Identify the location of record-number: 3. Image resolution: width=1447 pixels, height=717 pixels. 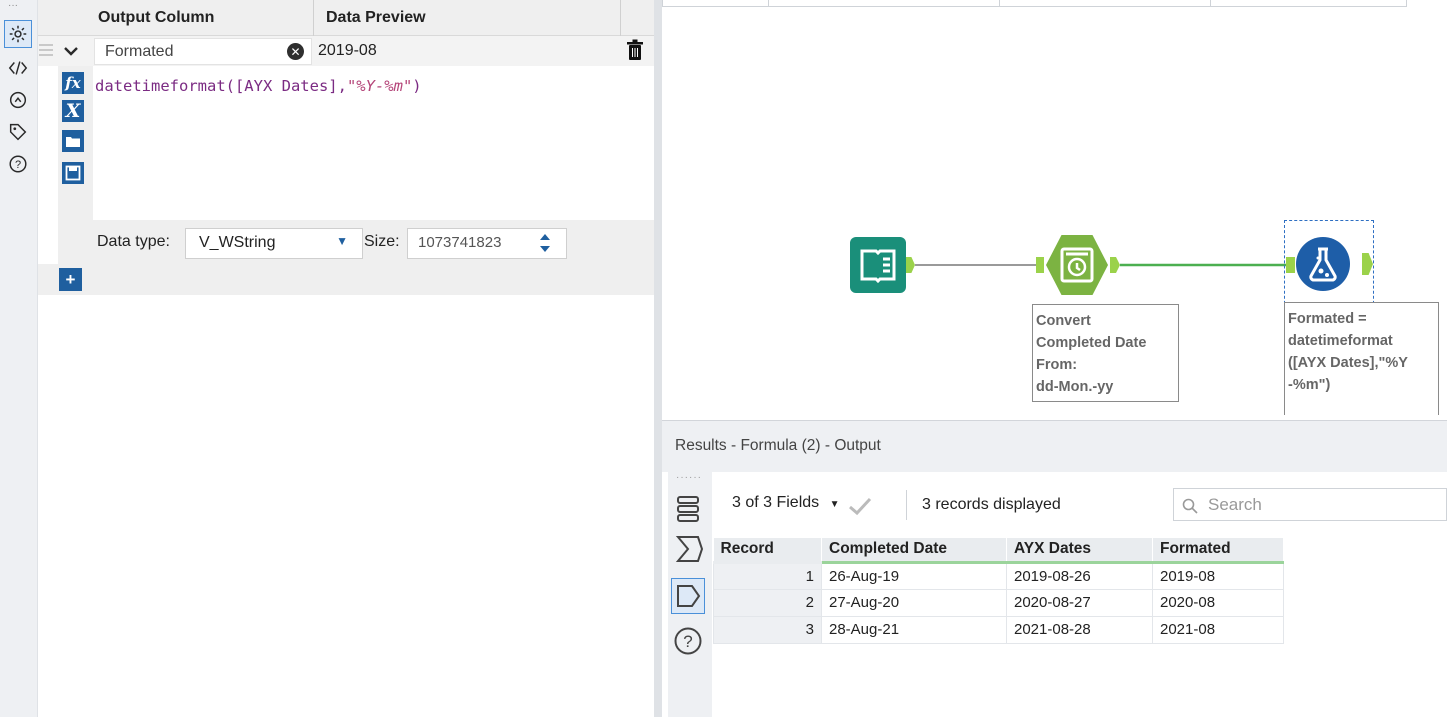
(767, 629).